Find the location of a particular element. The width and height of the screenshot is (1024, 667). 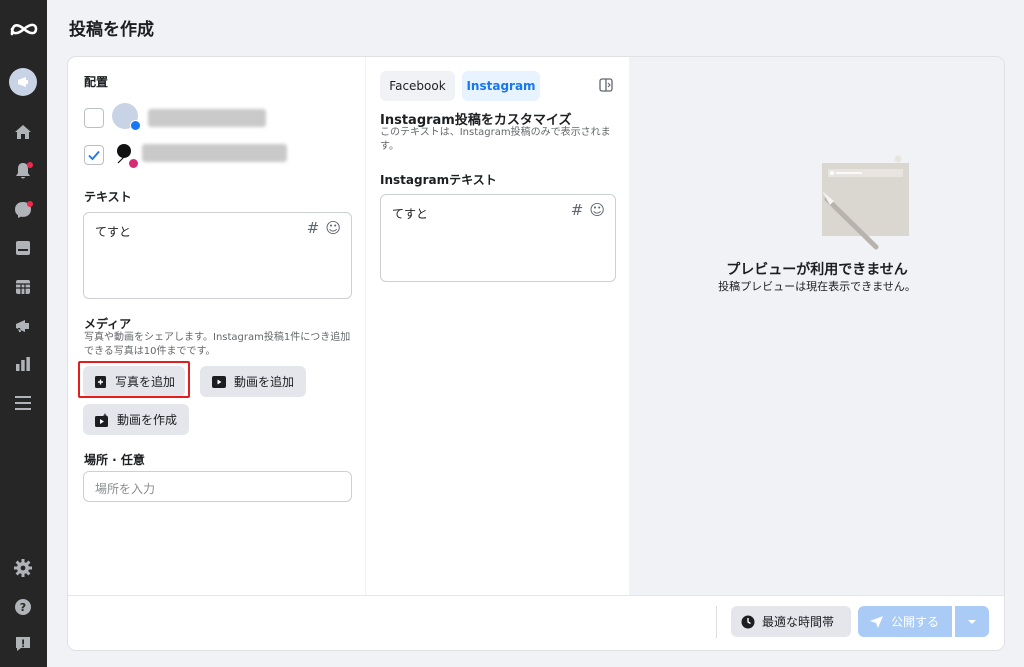

menu-icon is located at coordinates (23, 403).